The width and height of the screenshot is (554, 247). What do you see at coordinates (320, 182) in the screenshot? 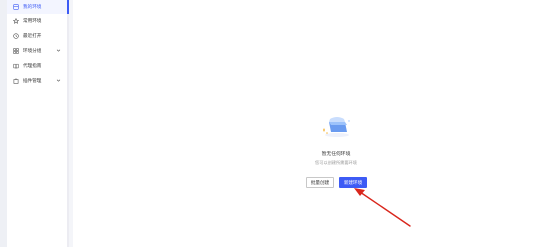
I see `batch-create-button: 批量创建` at bounding box center [320, 182].